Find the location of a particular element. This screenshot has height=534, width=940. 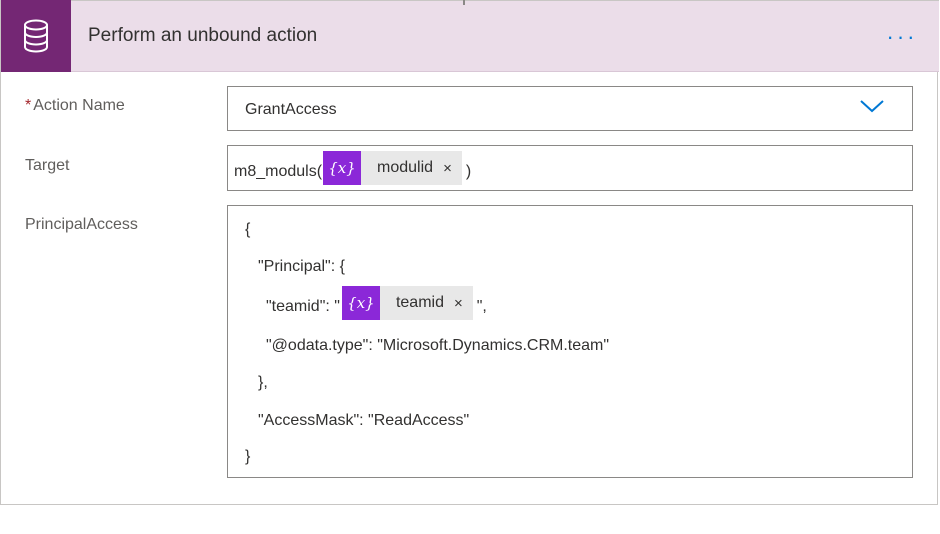

action-title: Perform an unbound action is located at coordinates (203, 35).